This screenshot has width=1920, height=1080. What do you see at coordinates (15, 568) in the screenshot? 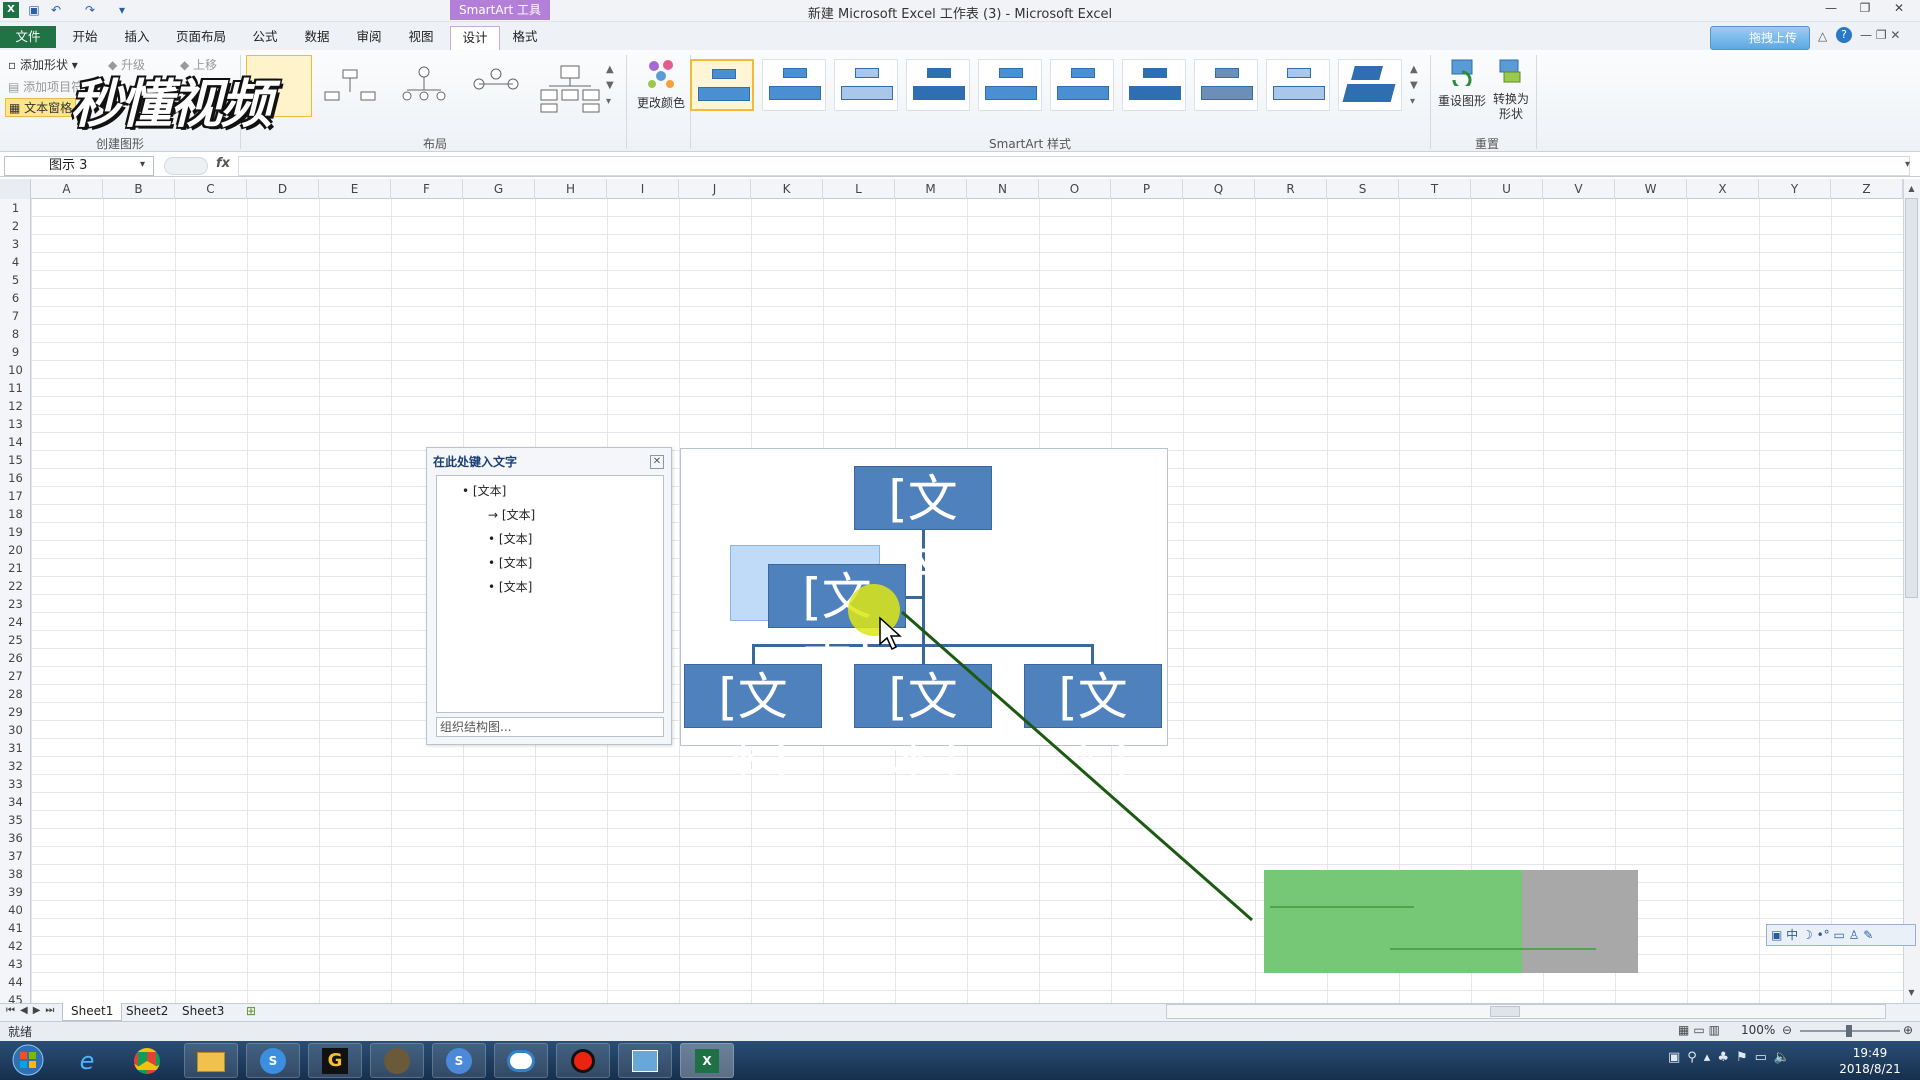
I see `row-header: 21` at bounding box center [15, 568].